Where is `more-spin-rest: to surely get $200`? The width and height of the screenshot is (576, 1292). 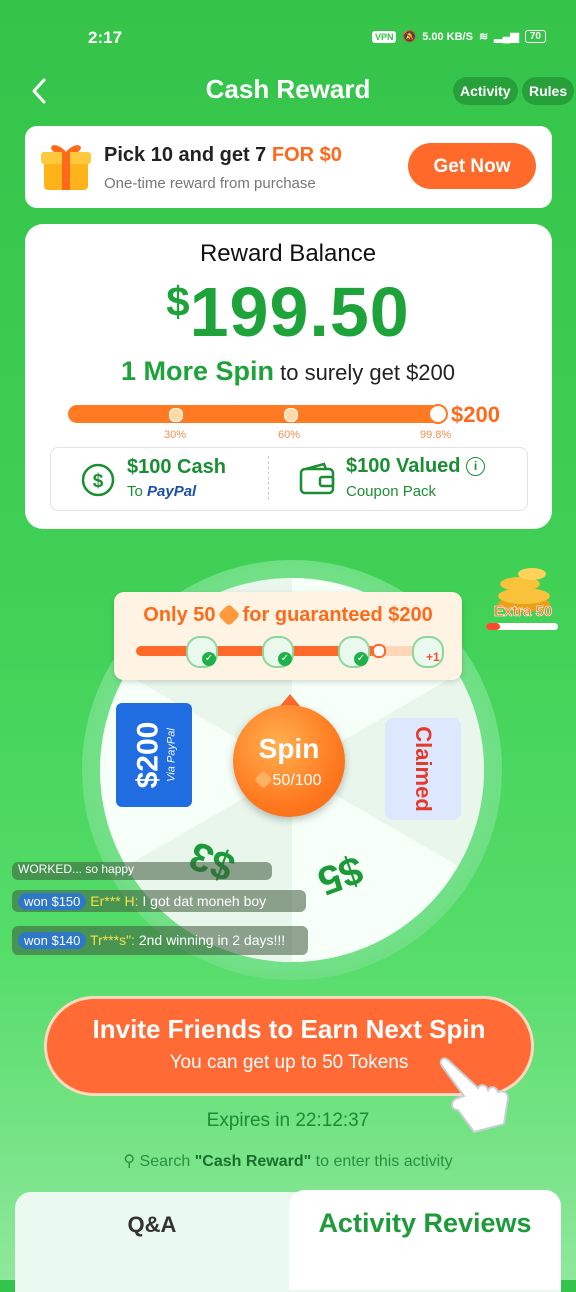 more-spin-rest: to surely get $200 is located at coordinates (365, 372).